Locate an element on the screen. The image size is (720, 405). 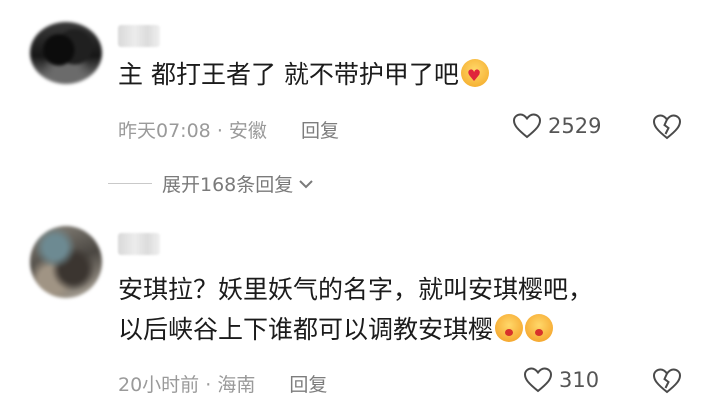
comment-text: 安琪拉？妖里妖气的名字，就叫安琪樱吧， 以后峡谷上下谁都可以调教安琪樱 is located at coordinates (355, 310).